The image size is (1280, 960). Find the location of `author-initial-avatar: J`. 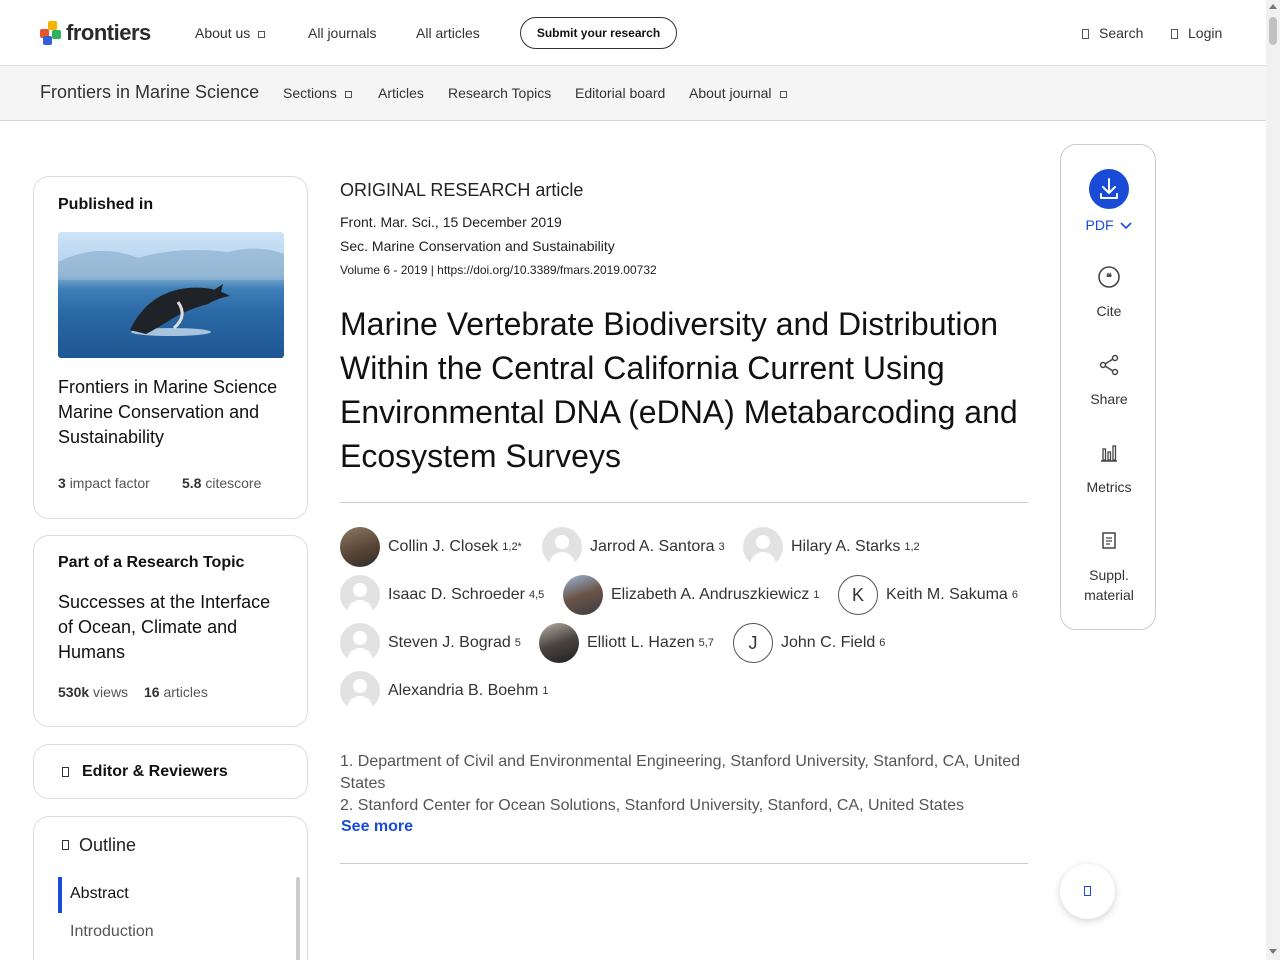

author-initial-avatar: J is located at coordinates (753, 643).